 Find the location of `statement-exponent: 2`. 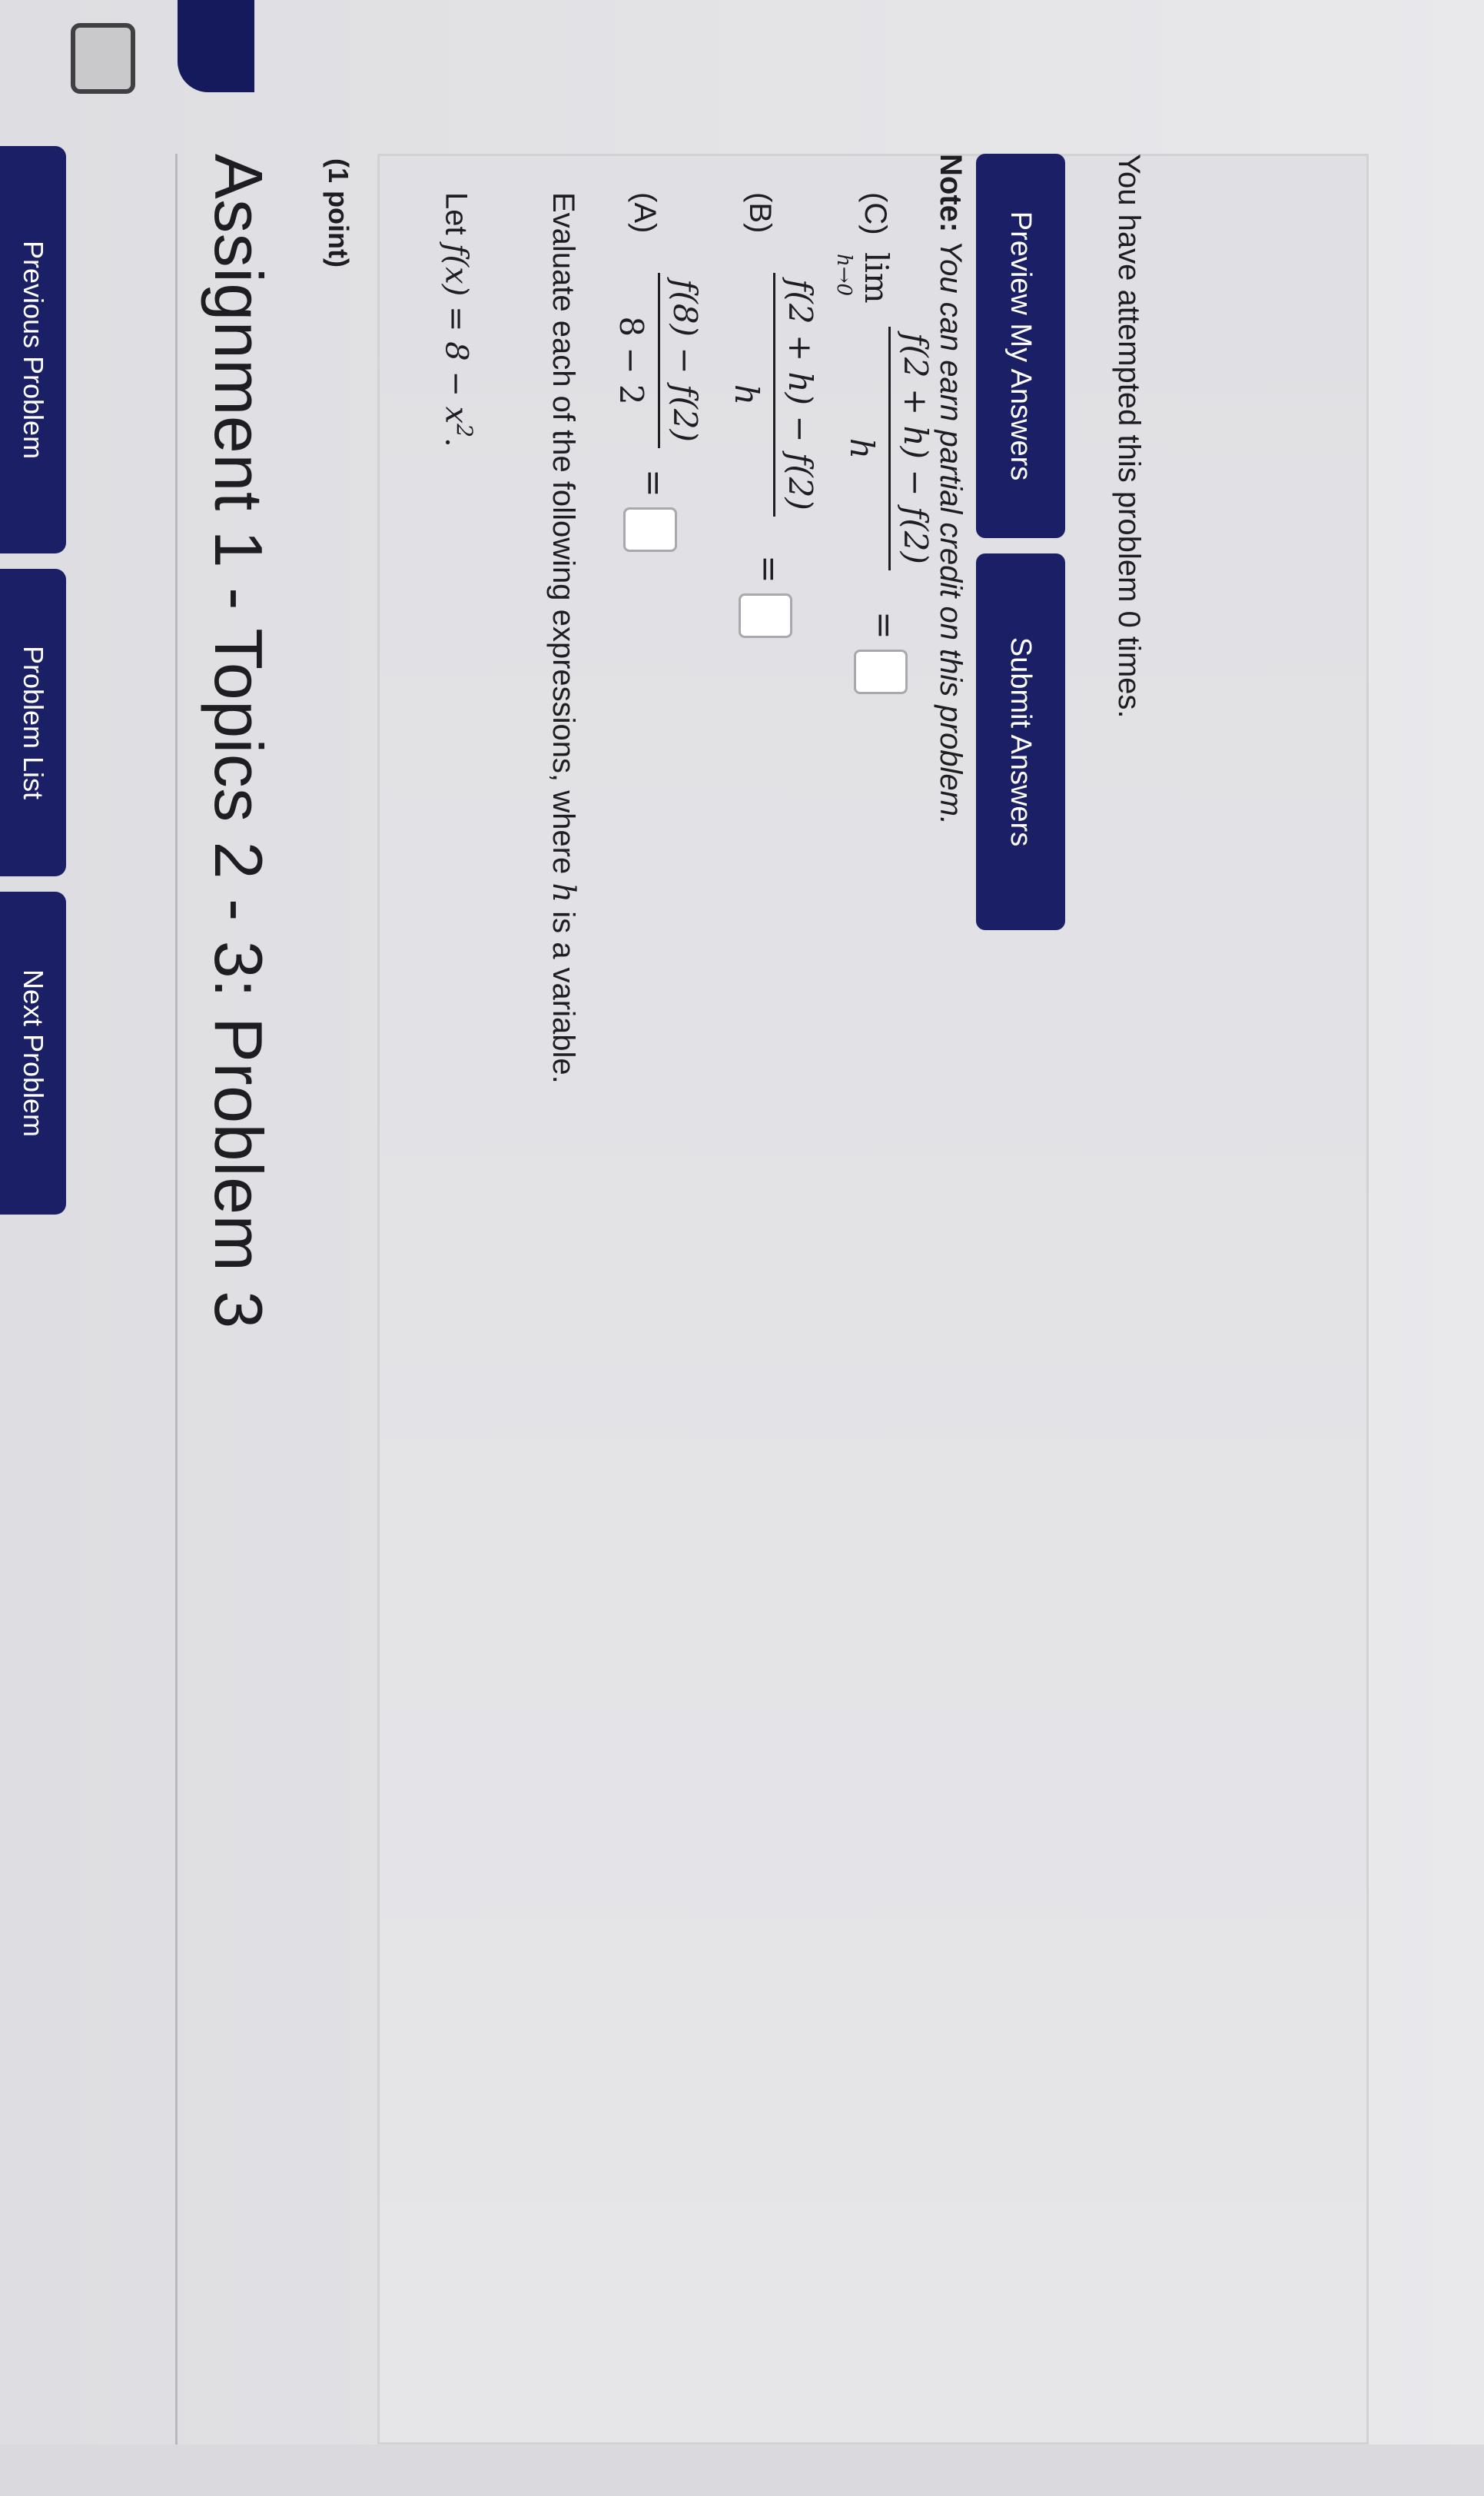

statement-exponent: 2 is located at coordinates (465, 431).